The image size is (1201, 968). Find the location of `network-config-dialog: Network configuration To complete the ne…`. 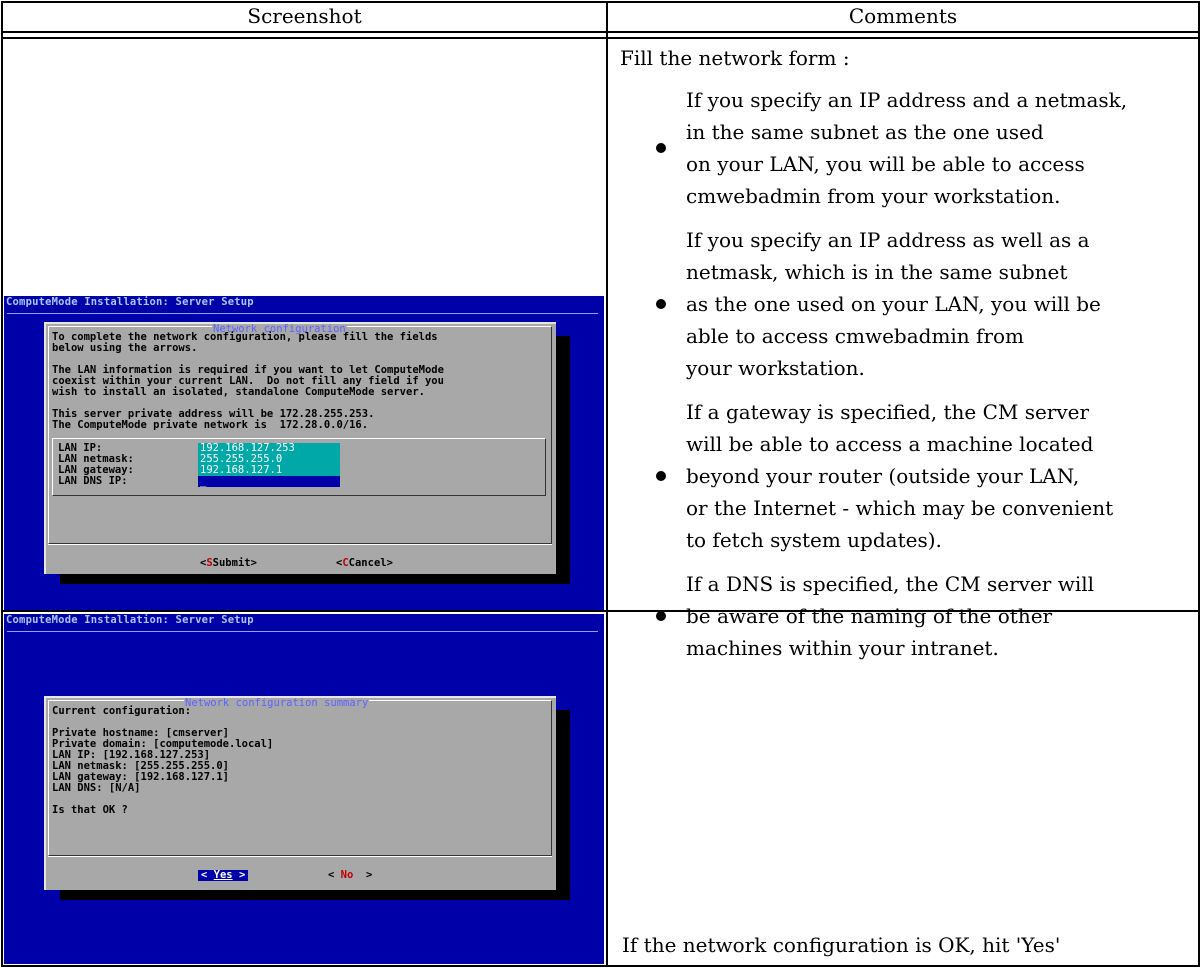

network-config-dialog: Network configuration To complete the ne… is located at coordinates (300, 448).